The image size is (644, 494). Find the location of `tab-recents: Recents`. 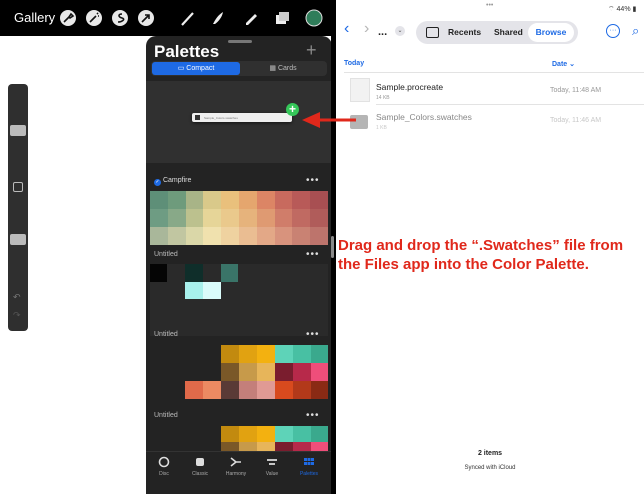

tab-recents: Recents is located at coordinates (464, 32).